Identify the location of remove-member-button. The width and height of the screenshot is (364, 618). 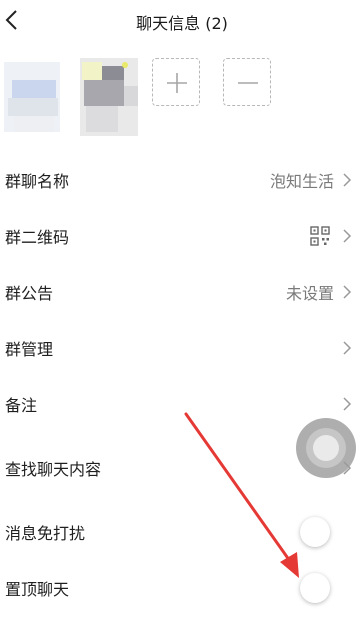
(247, 82).